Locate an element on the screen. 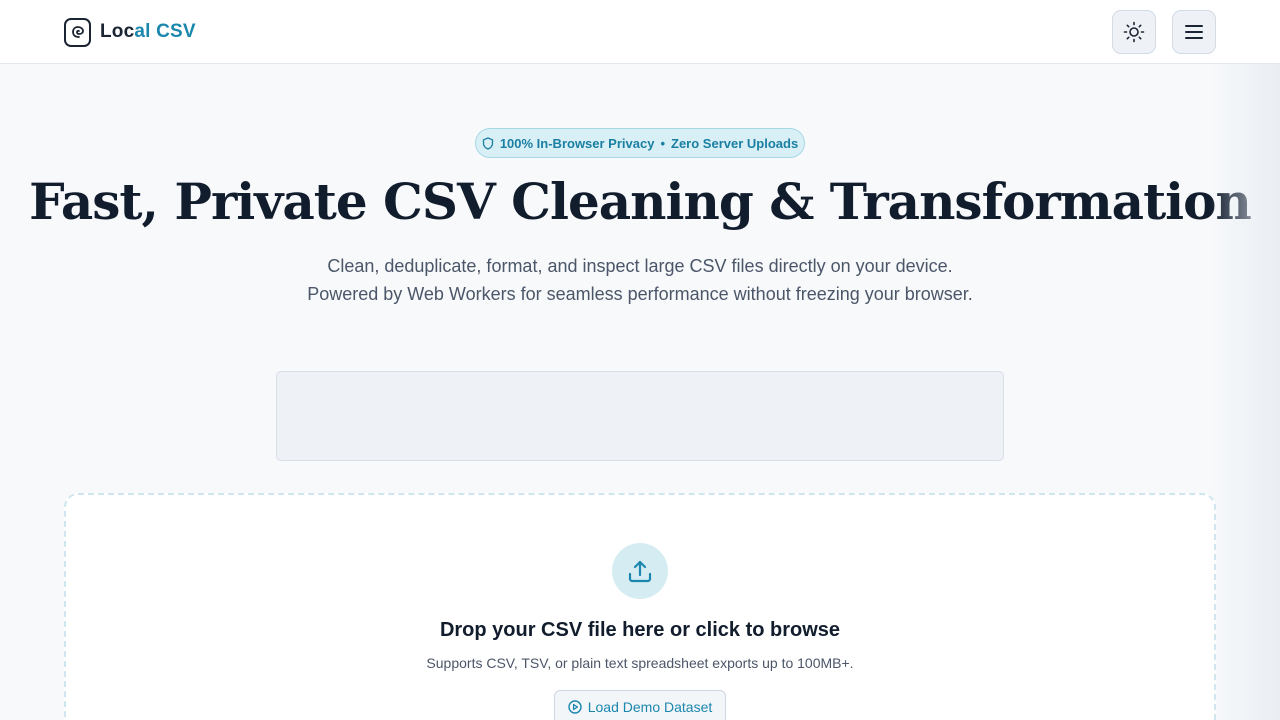 This screenshot has height=720, width=1280. load-demo-button: Load Demo Dataset is located at coordinates (640, 705).